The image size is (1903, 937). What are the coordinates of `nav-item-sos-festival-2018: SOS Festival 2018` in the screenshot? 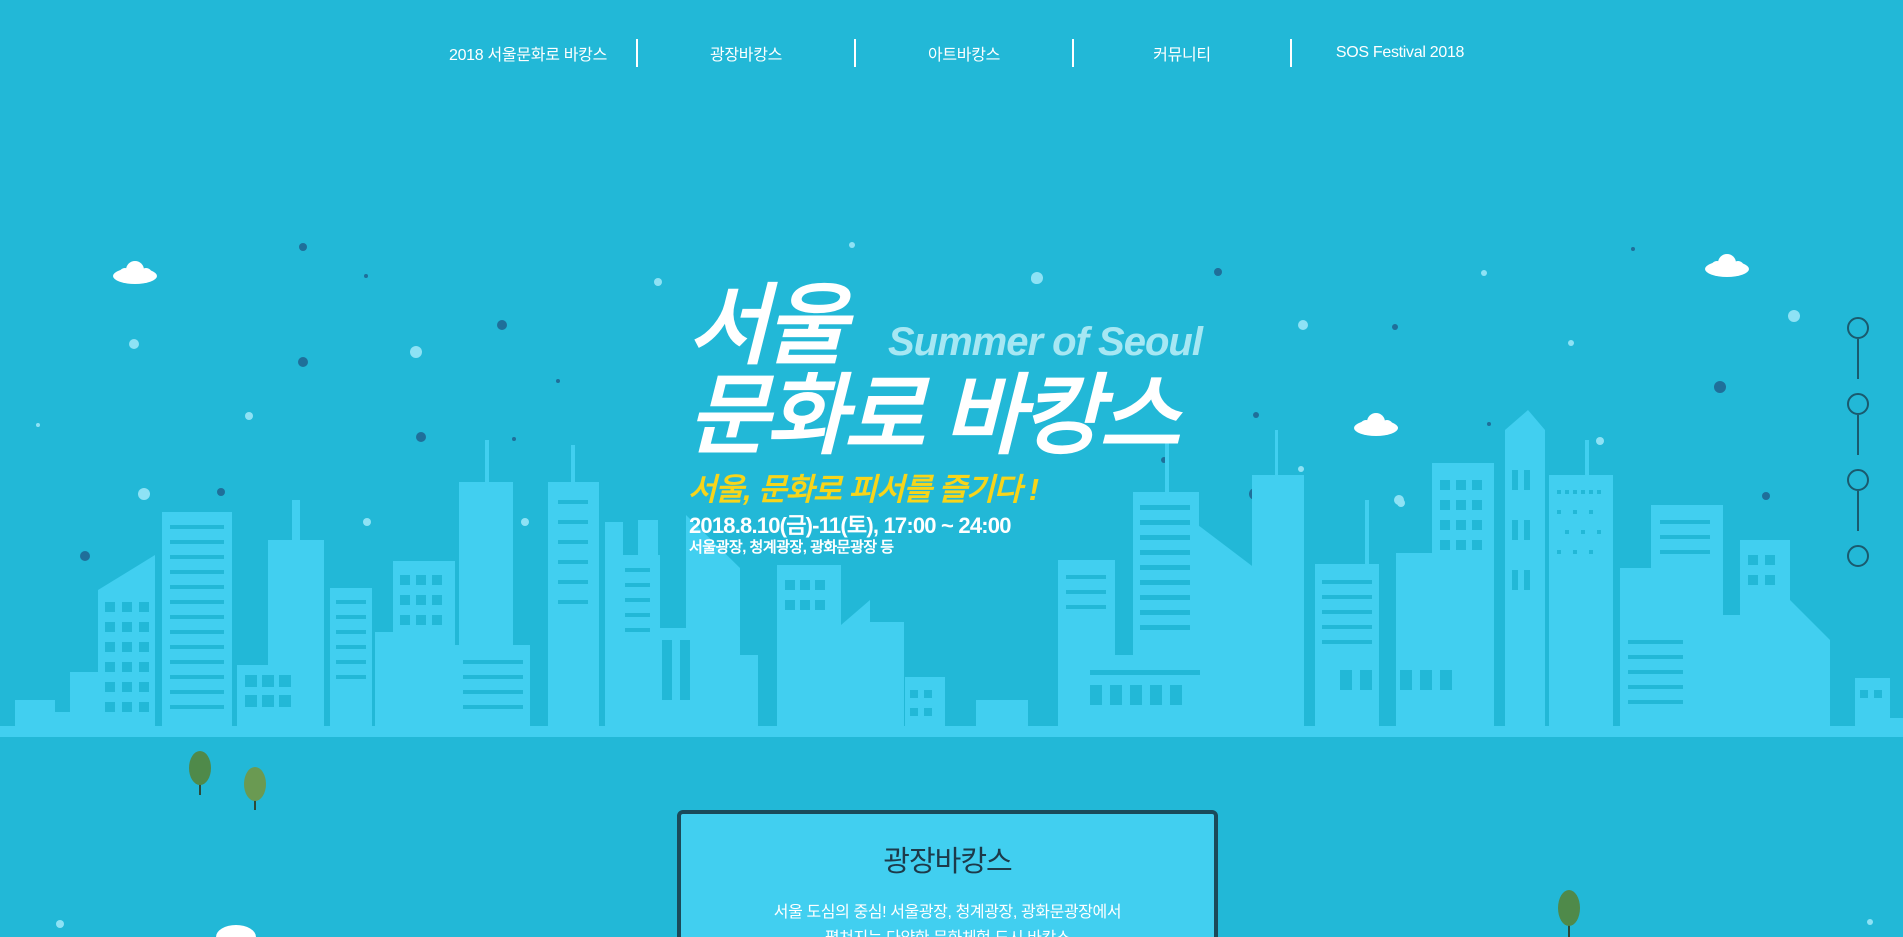 It's located at (1400, 53).